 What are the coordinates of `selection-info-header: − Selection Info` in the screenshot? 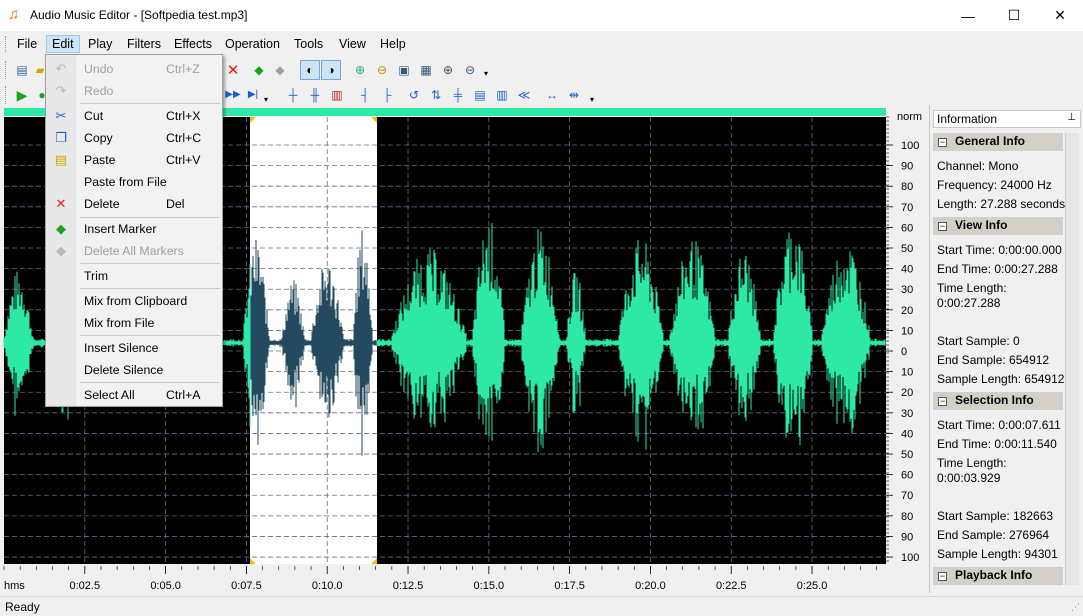 It's located at (998, 401).